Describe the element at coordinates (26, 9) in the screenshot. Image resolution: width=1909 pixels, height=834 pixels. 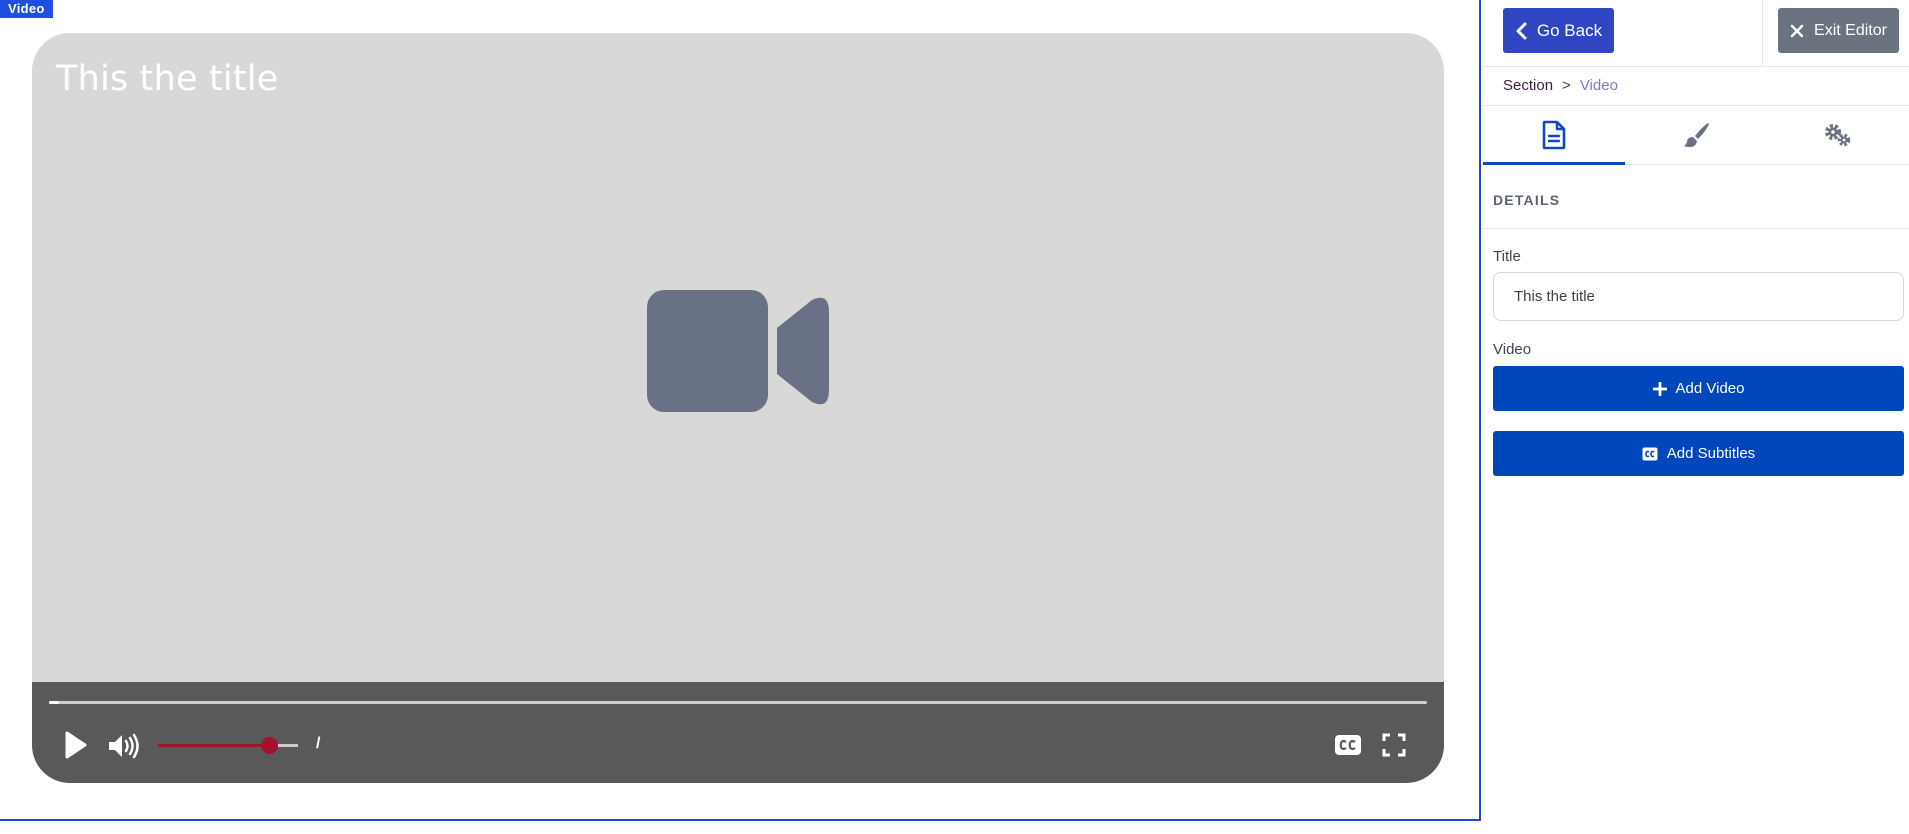
I see `element-type-tag: Video` at that location.